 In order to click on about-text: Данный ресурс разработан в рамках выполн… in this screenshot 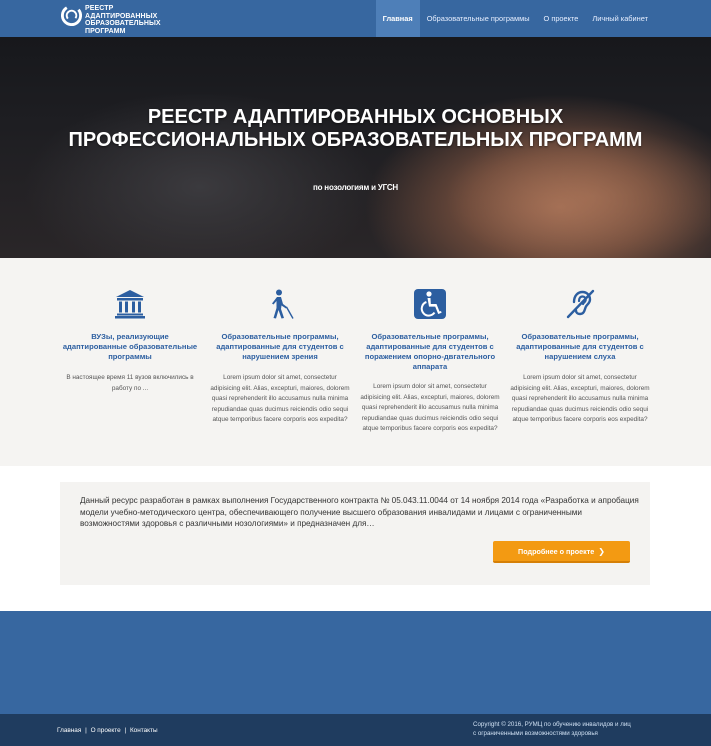, I will do `click(359, 512)`.